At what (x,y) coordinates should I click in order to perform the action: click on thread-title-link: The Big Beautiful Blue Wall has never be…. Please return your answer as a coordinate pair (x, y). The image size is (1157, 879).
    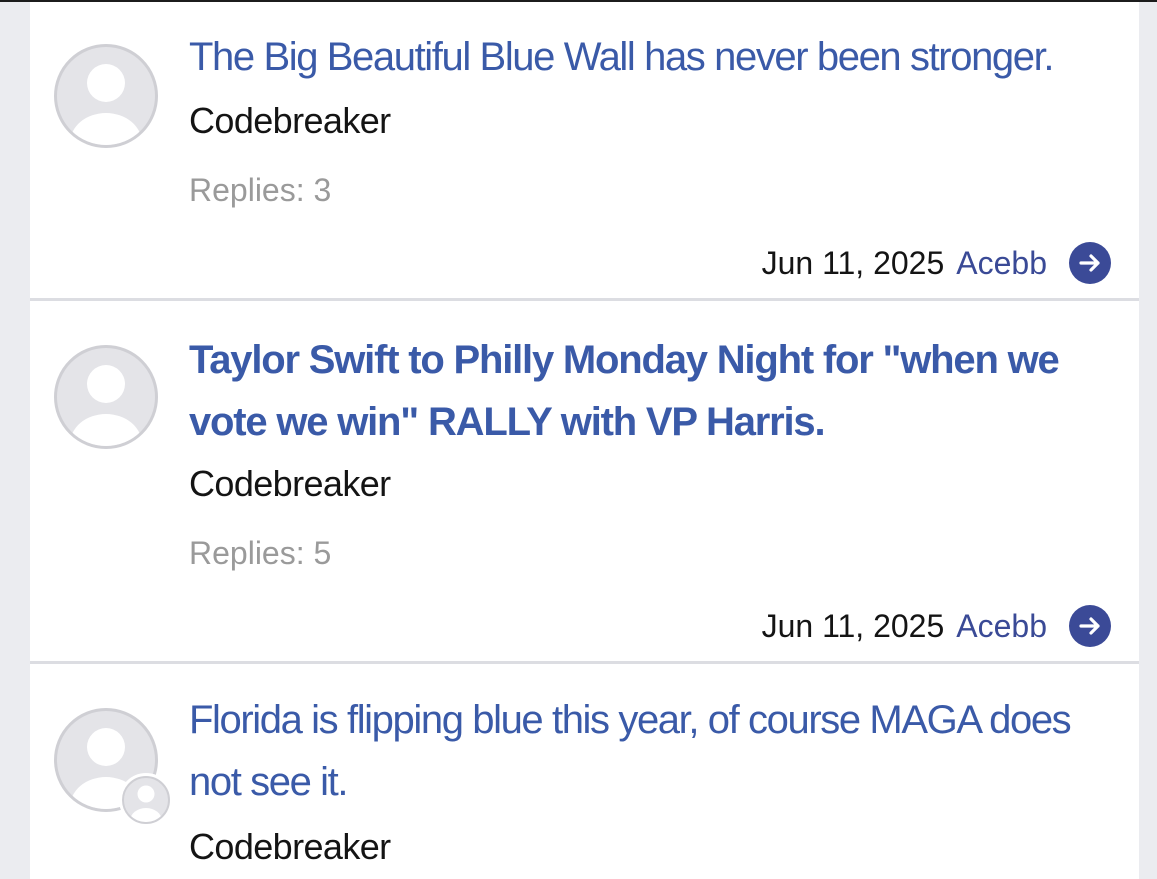
    Looking at the image, I should click on (654, 57).